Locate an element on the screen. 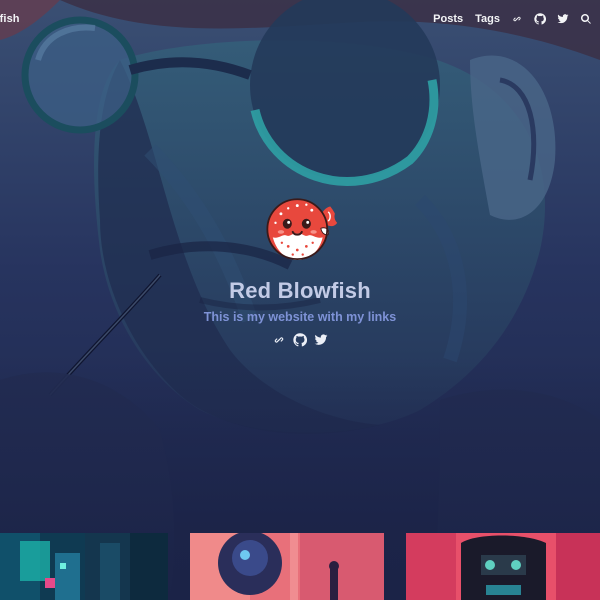  avatar is located at coordinates (300, 231).